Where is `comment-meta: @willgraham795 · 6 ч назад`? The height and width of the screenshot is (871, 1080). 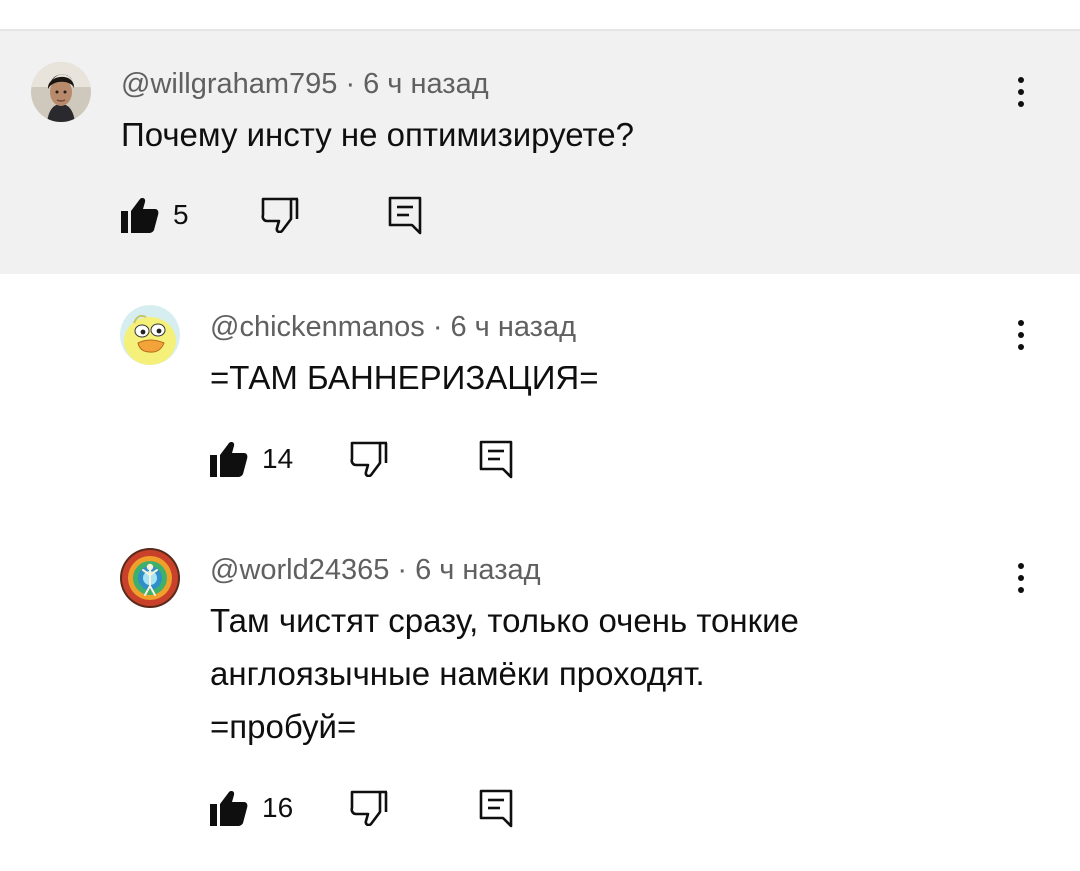
comment-meta: @willgraham795 · 6 ч назад is located at coordinates (305, 84).